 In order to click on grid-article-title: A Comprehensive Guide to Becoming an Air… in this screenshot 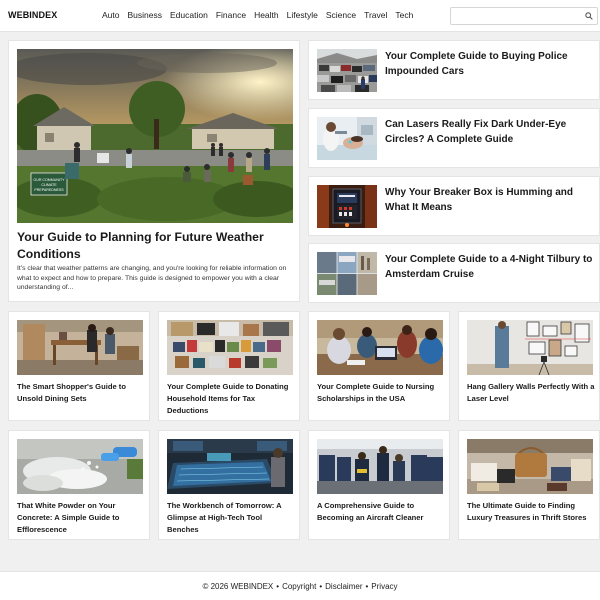, I will do `click(381, 512)`.